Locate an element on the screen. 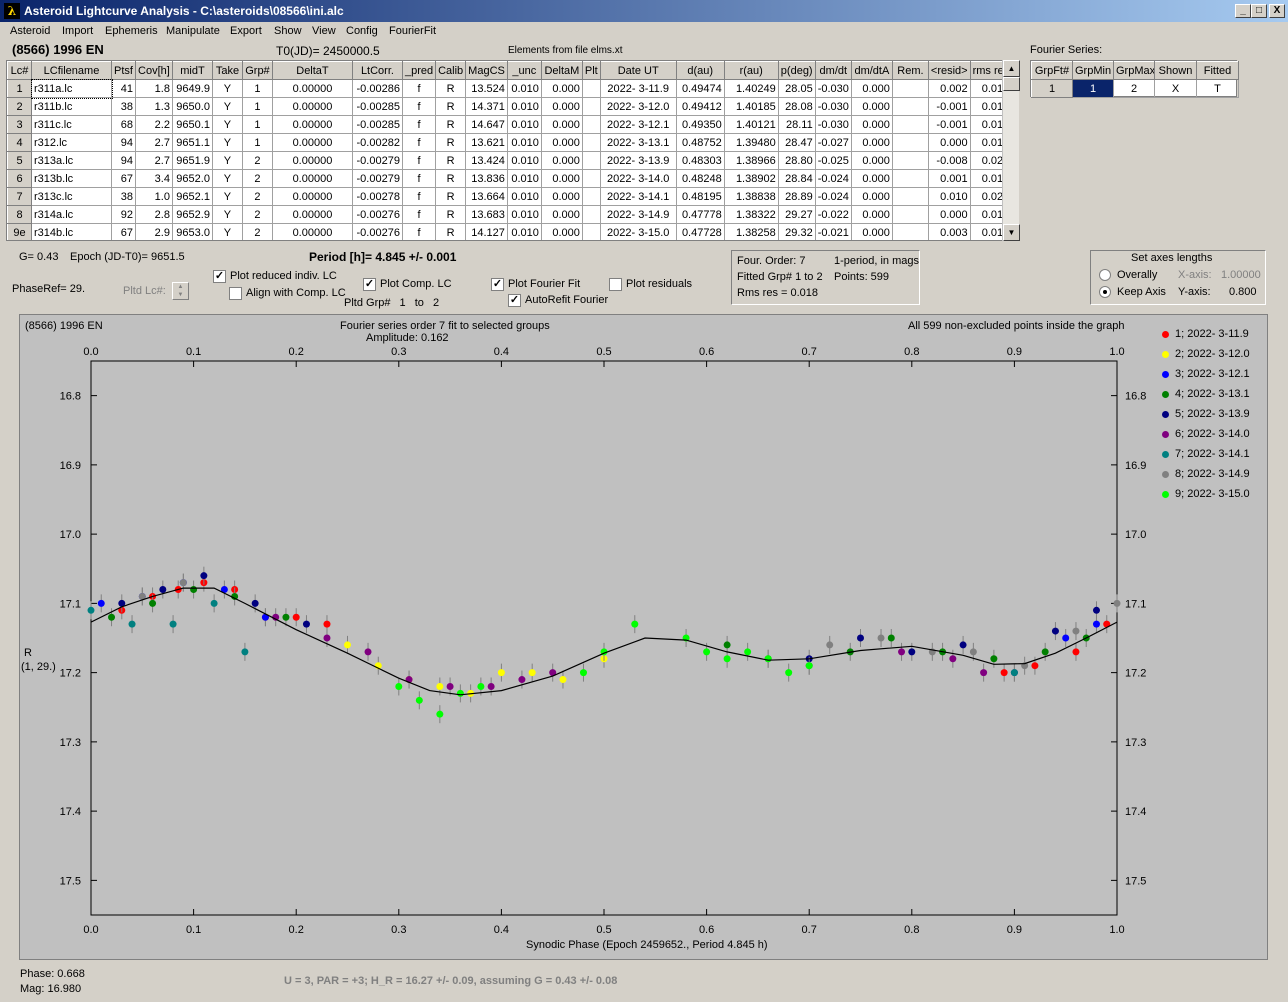 This screenshot has height=1002, width=1288. table-cell: -0.030 is located at coordinates (833, 106).